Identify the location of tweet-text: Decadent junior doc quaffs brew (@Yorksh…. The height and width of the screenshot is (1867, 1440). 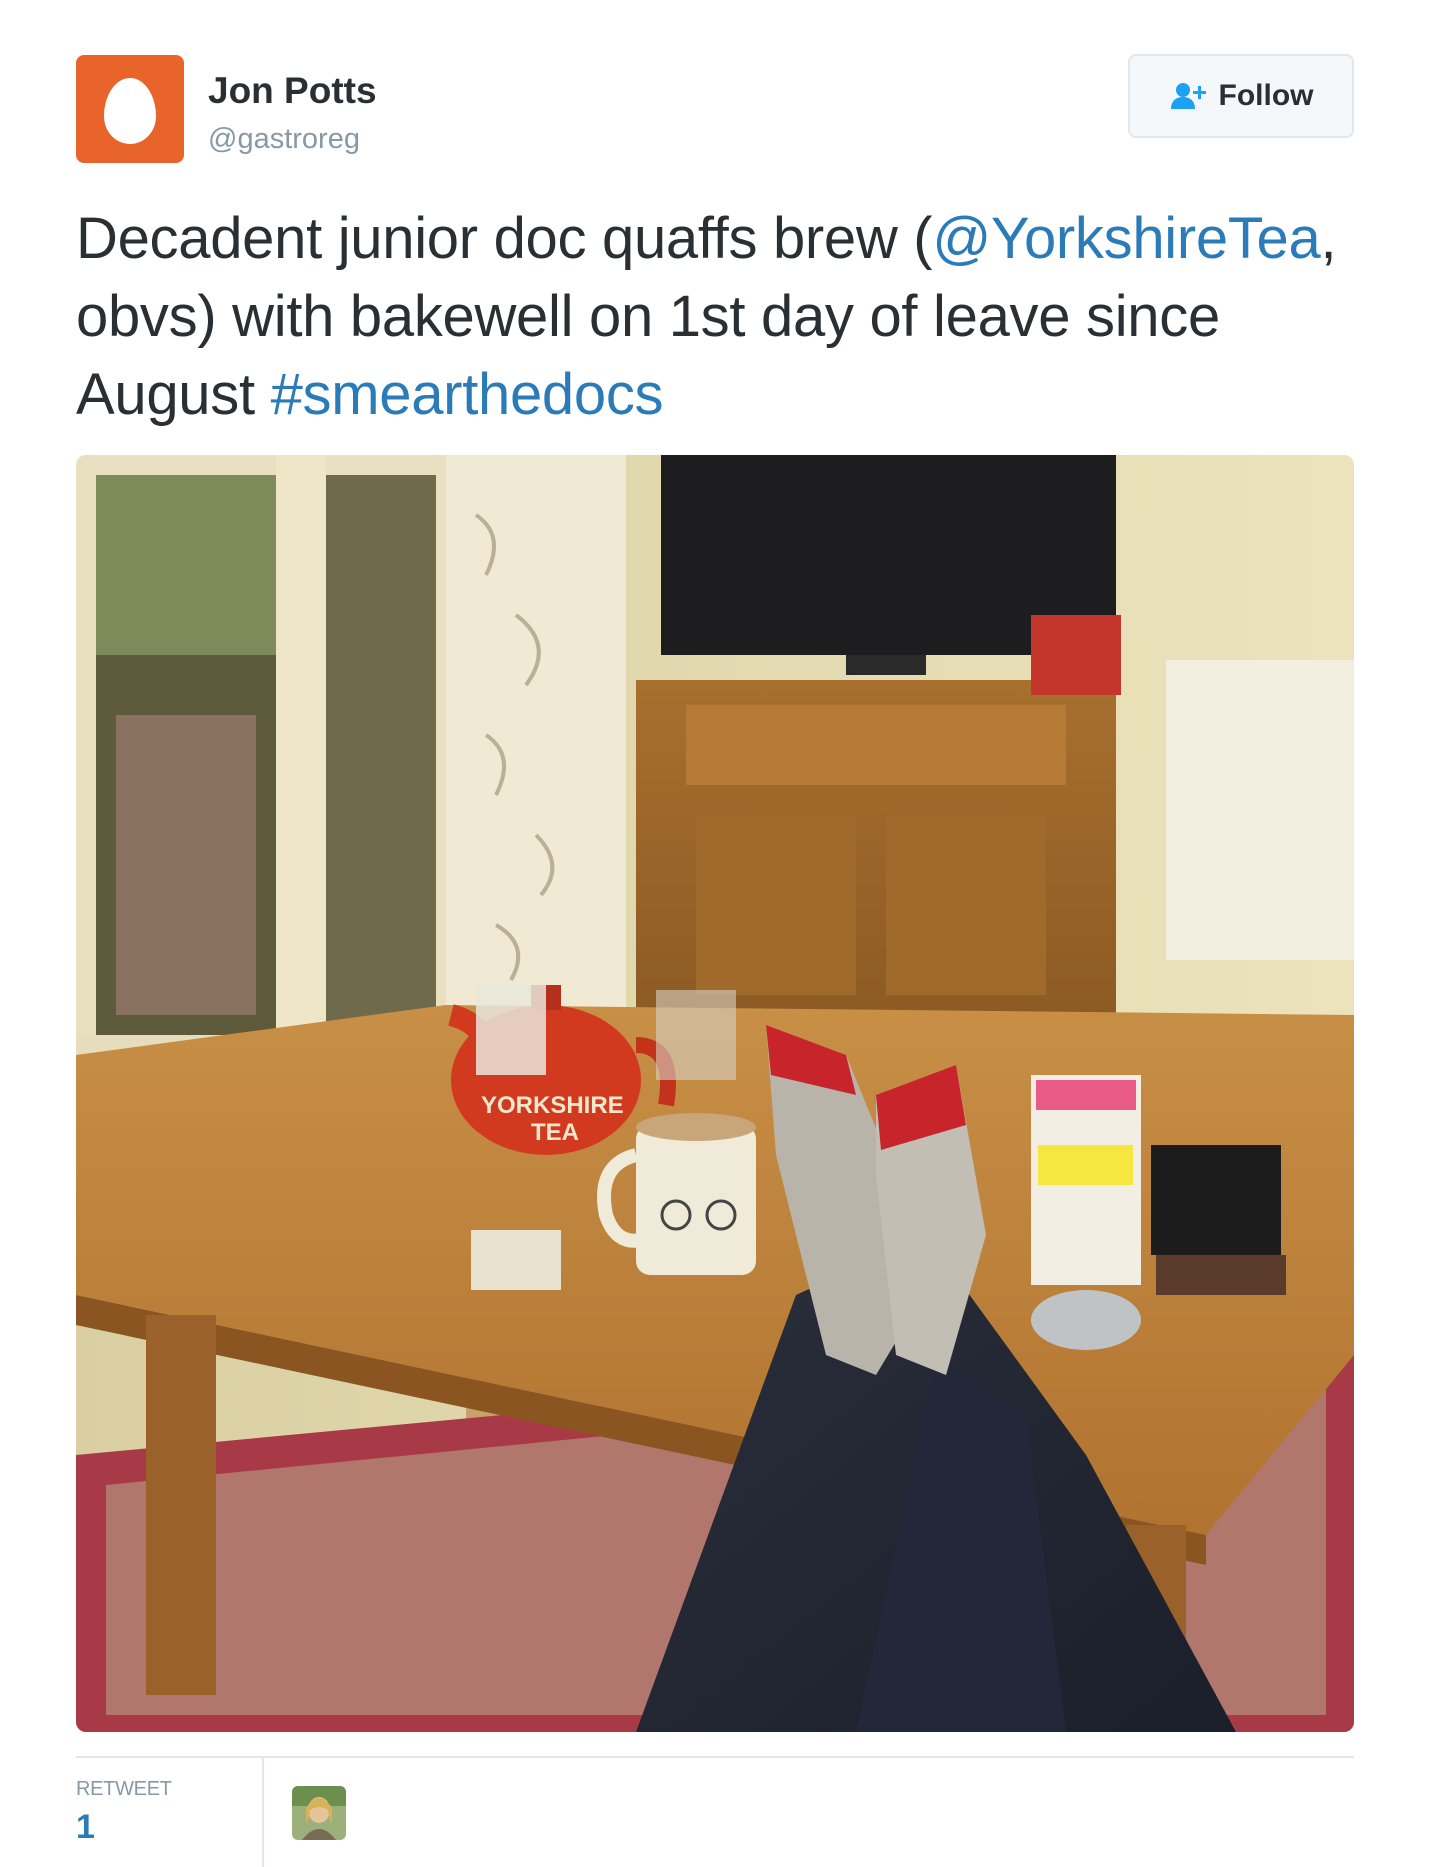
(721, 317).